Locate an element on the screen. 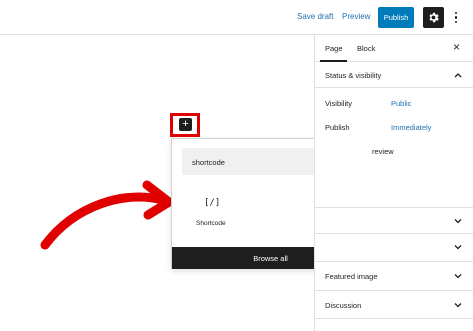  chevron-up-icon is located at coordinates (458, 75).